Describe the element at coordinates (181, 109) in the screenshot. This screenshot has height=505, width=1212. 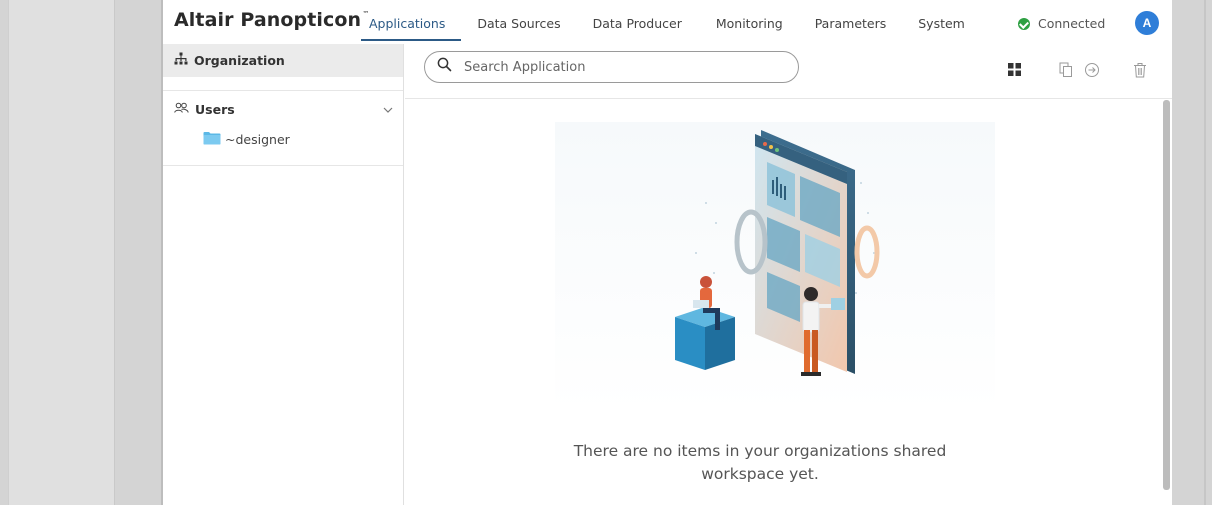
I see `users-icon` at that location.